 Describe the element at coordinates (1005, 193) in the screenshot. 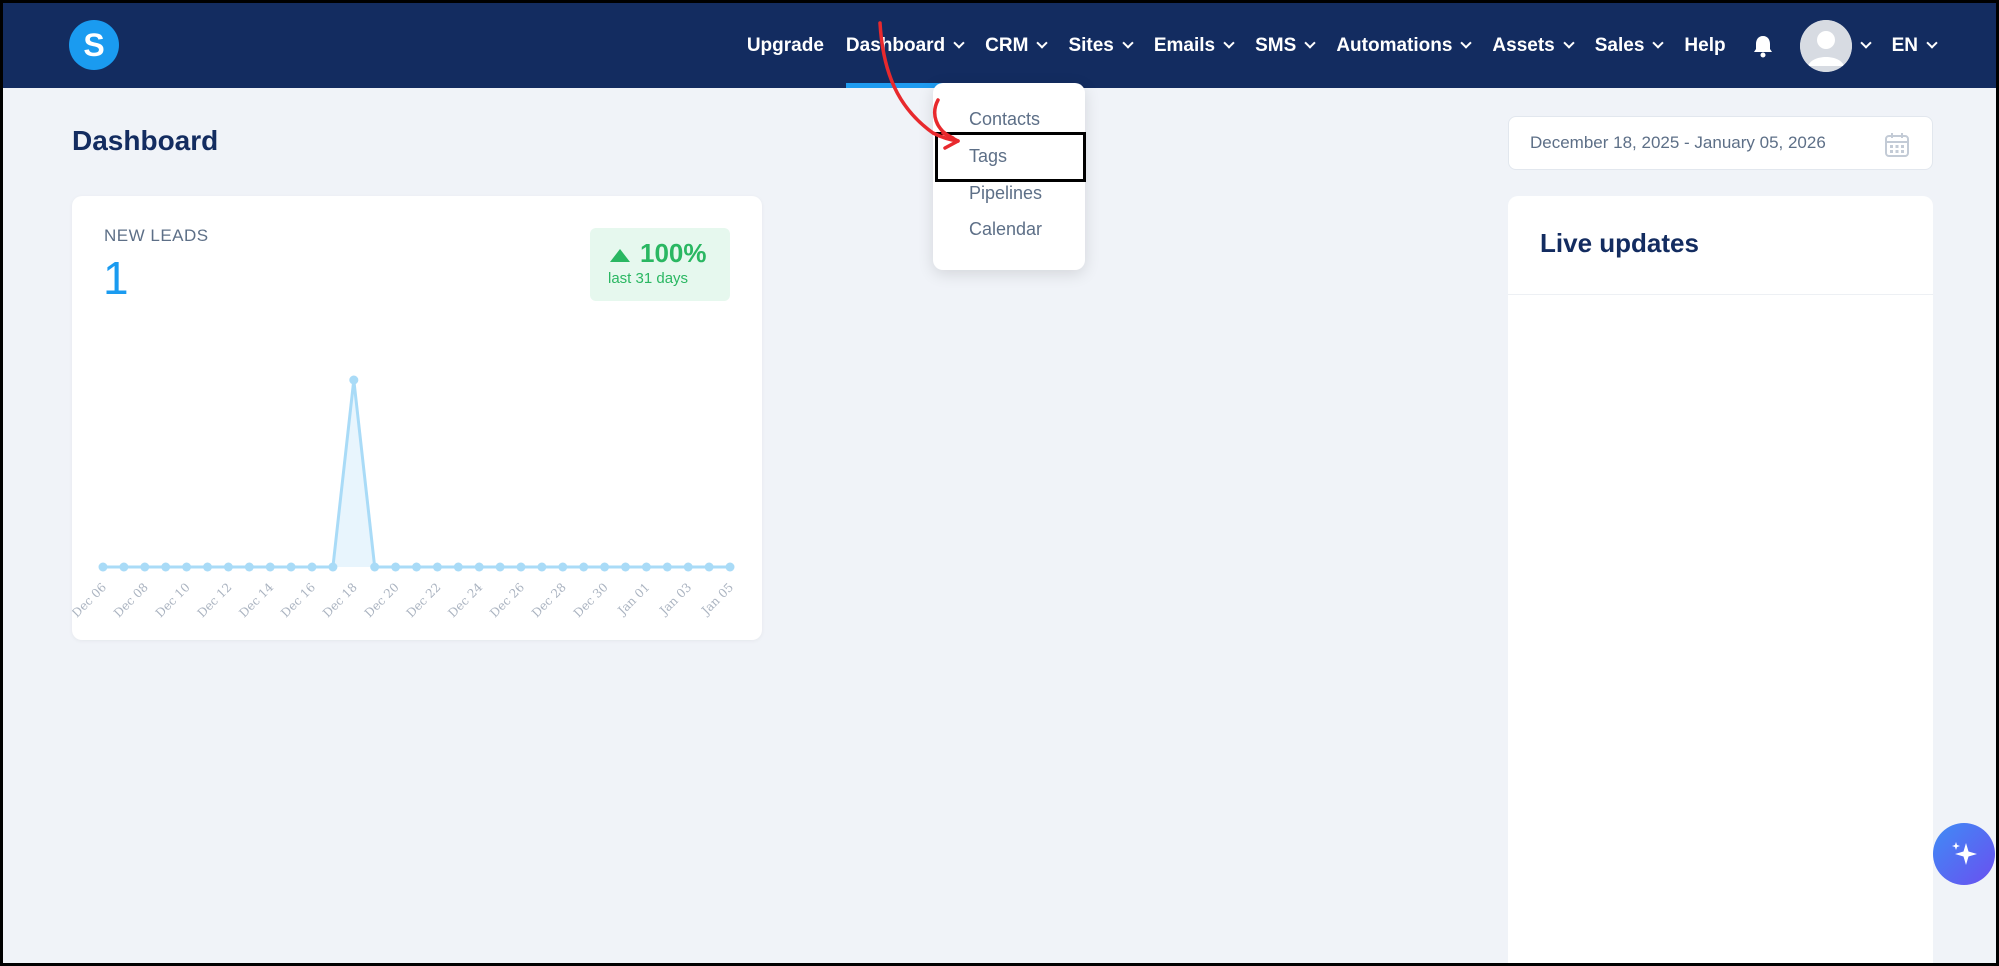

I see `dropdown-item-pipelines: Pipelines` at that location.